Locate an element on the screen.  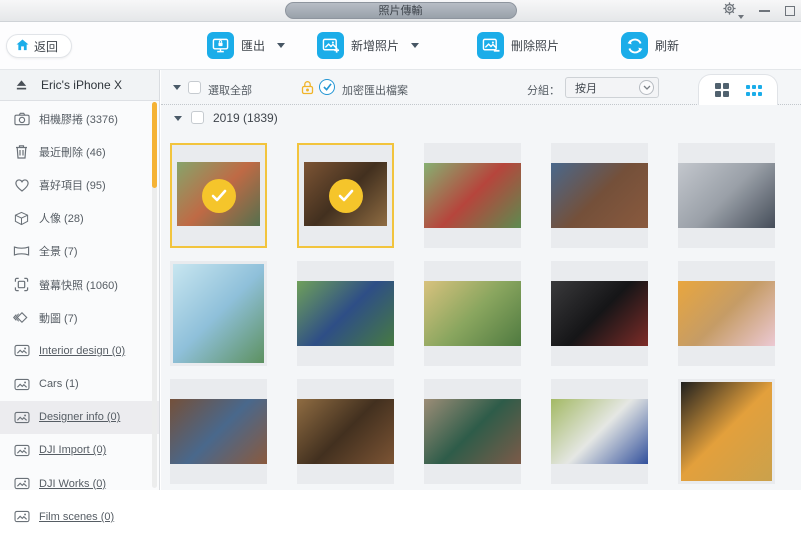
sidebar-item-label: Designer info (0) is located at coordinates (80, 417).